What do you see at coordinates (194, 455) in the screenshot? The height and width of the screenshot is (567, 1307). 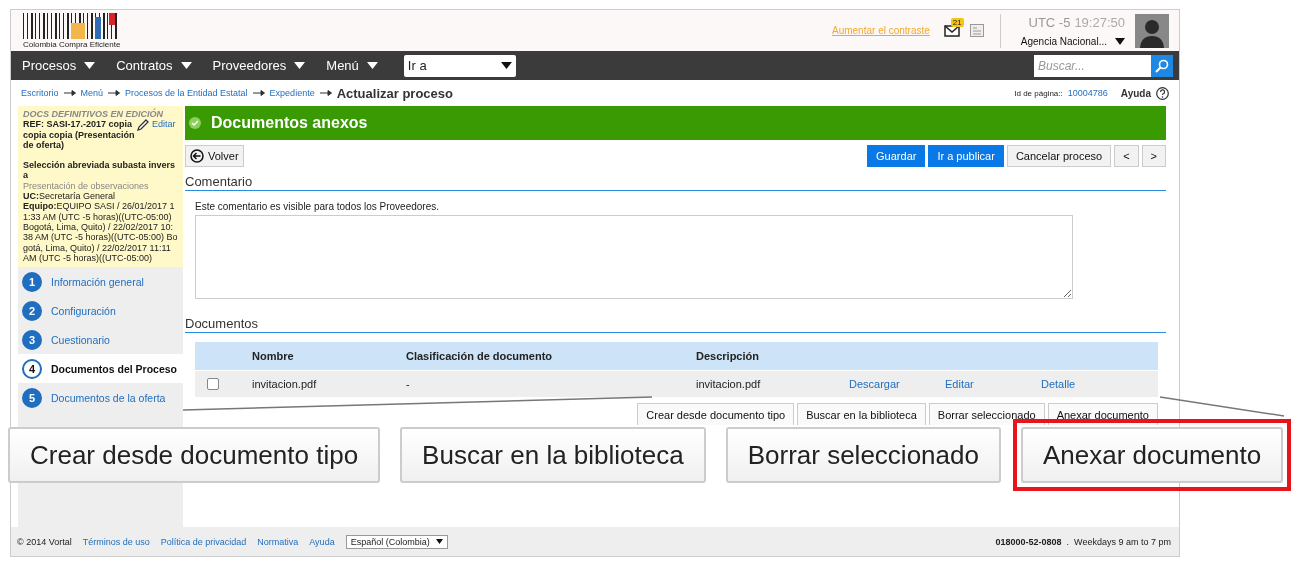 I see `zoomed-action-button: Crear desde documento tipo` at bounding box center [194, 455].